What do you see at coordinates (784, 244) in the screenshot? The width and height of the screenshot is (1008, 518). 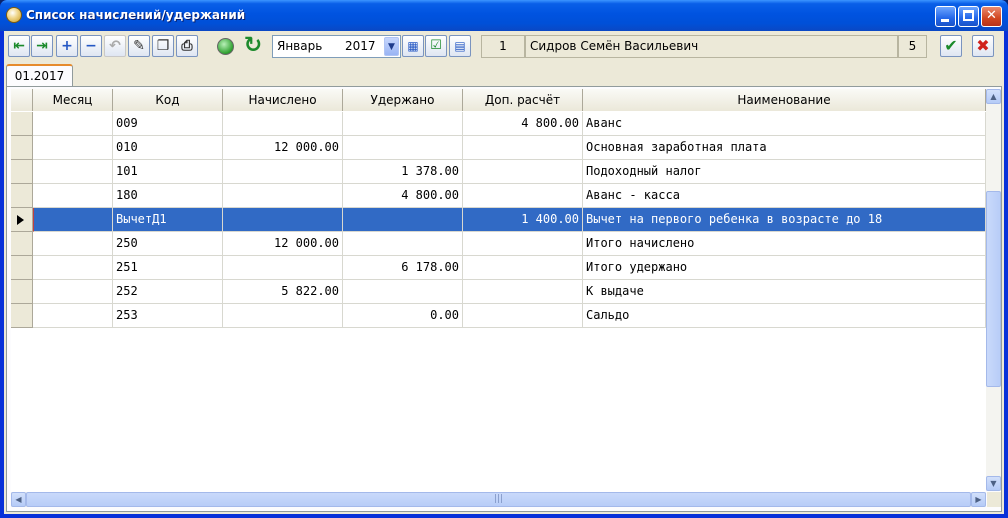 I see `cell-name: Итого начислено` at bounding box center [784, 244].